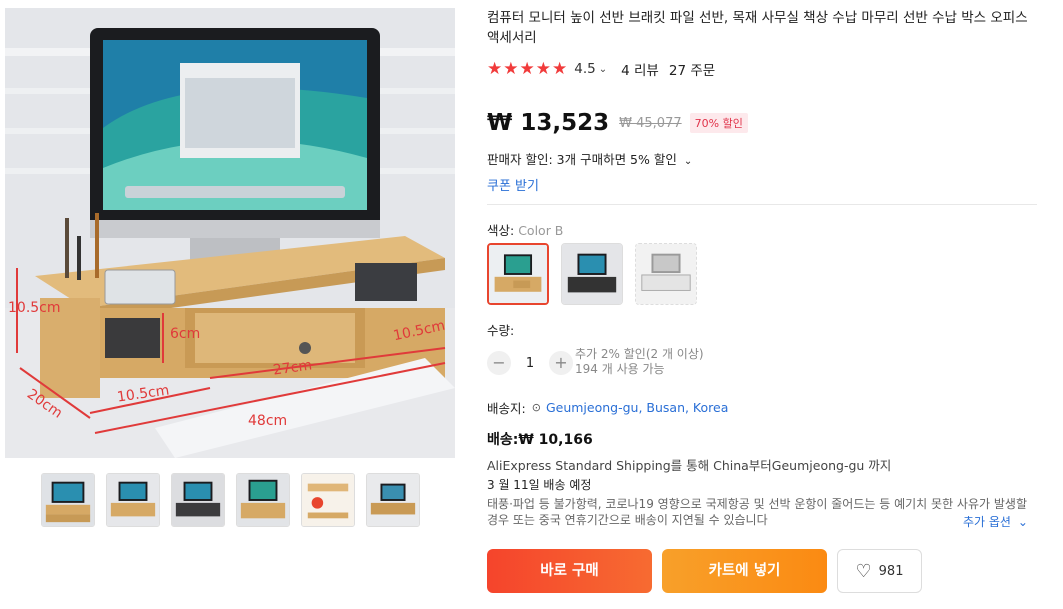 This screenshot has height=609, width=1063. Describe the element at coordinates (584, 69) in the screenshot. I see `rating-value: 4.5` at that location.